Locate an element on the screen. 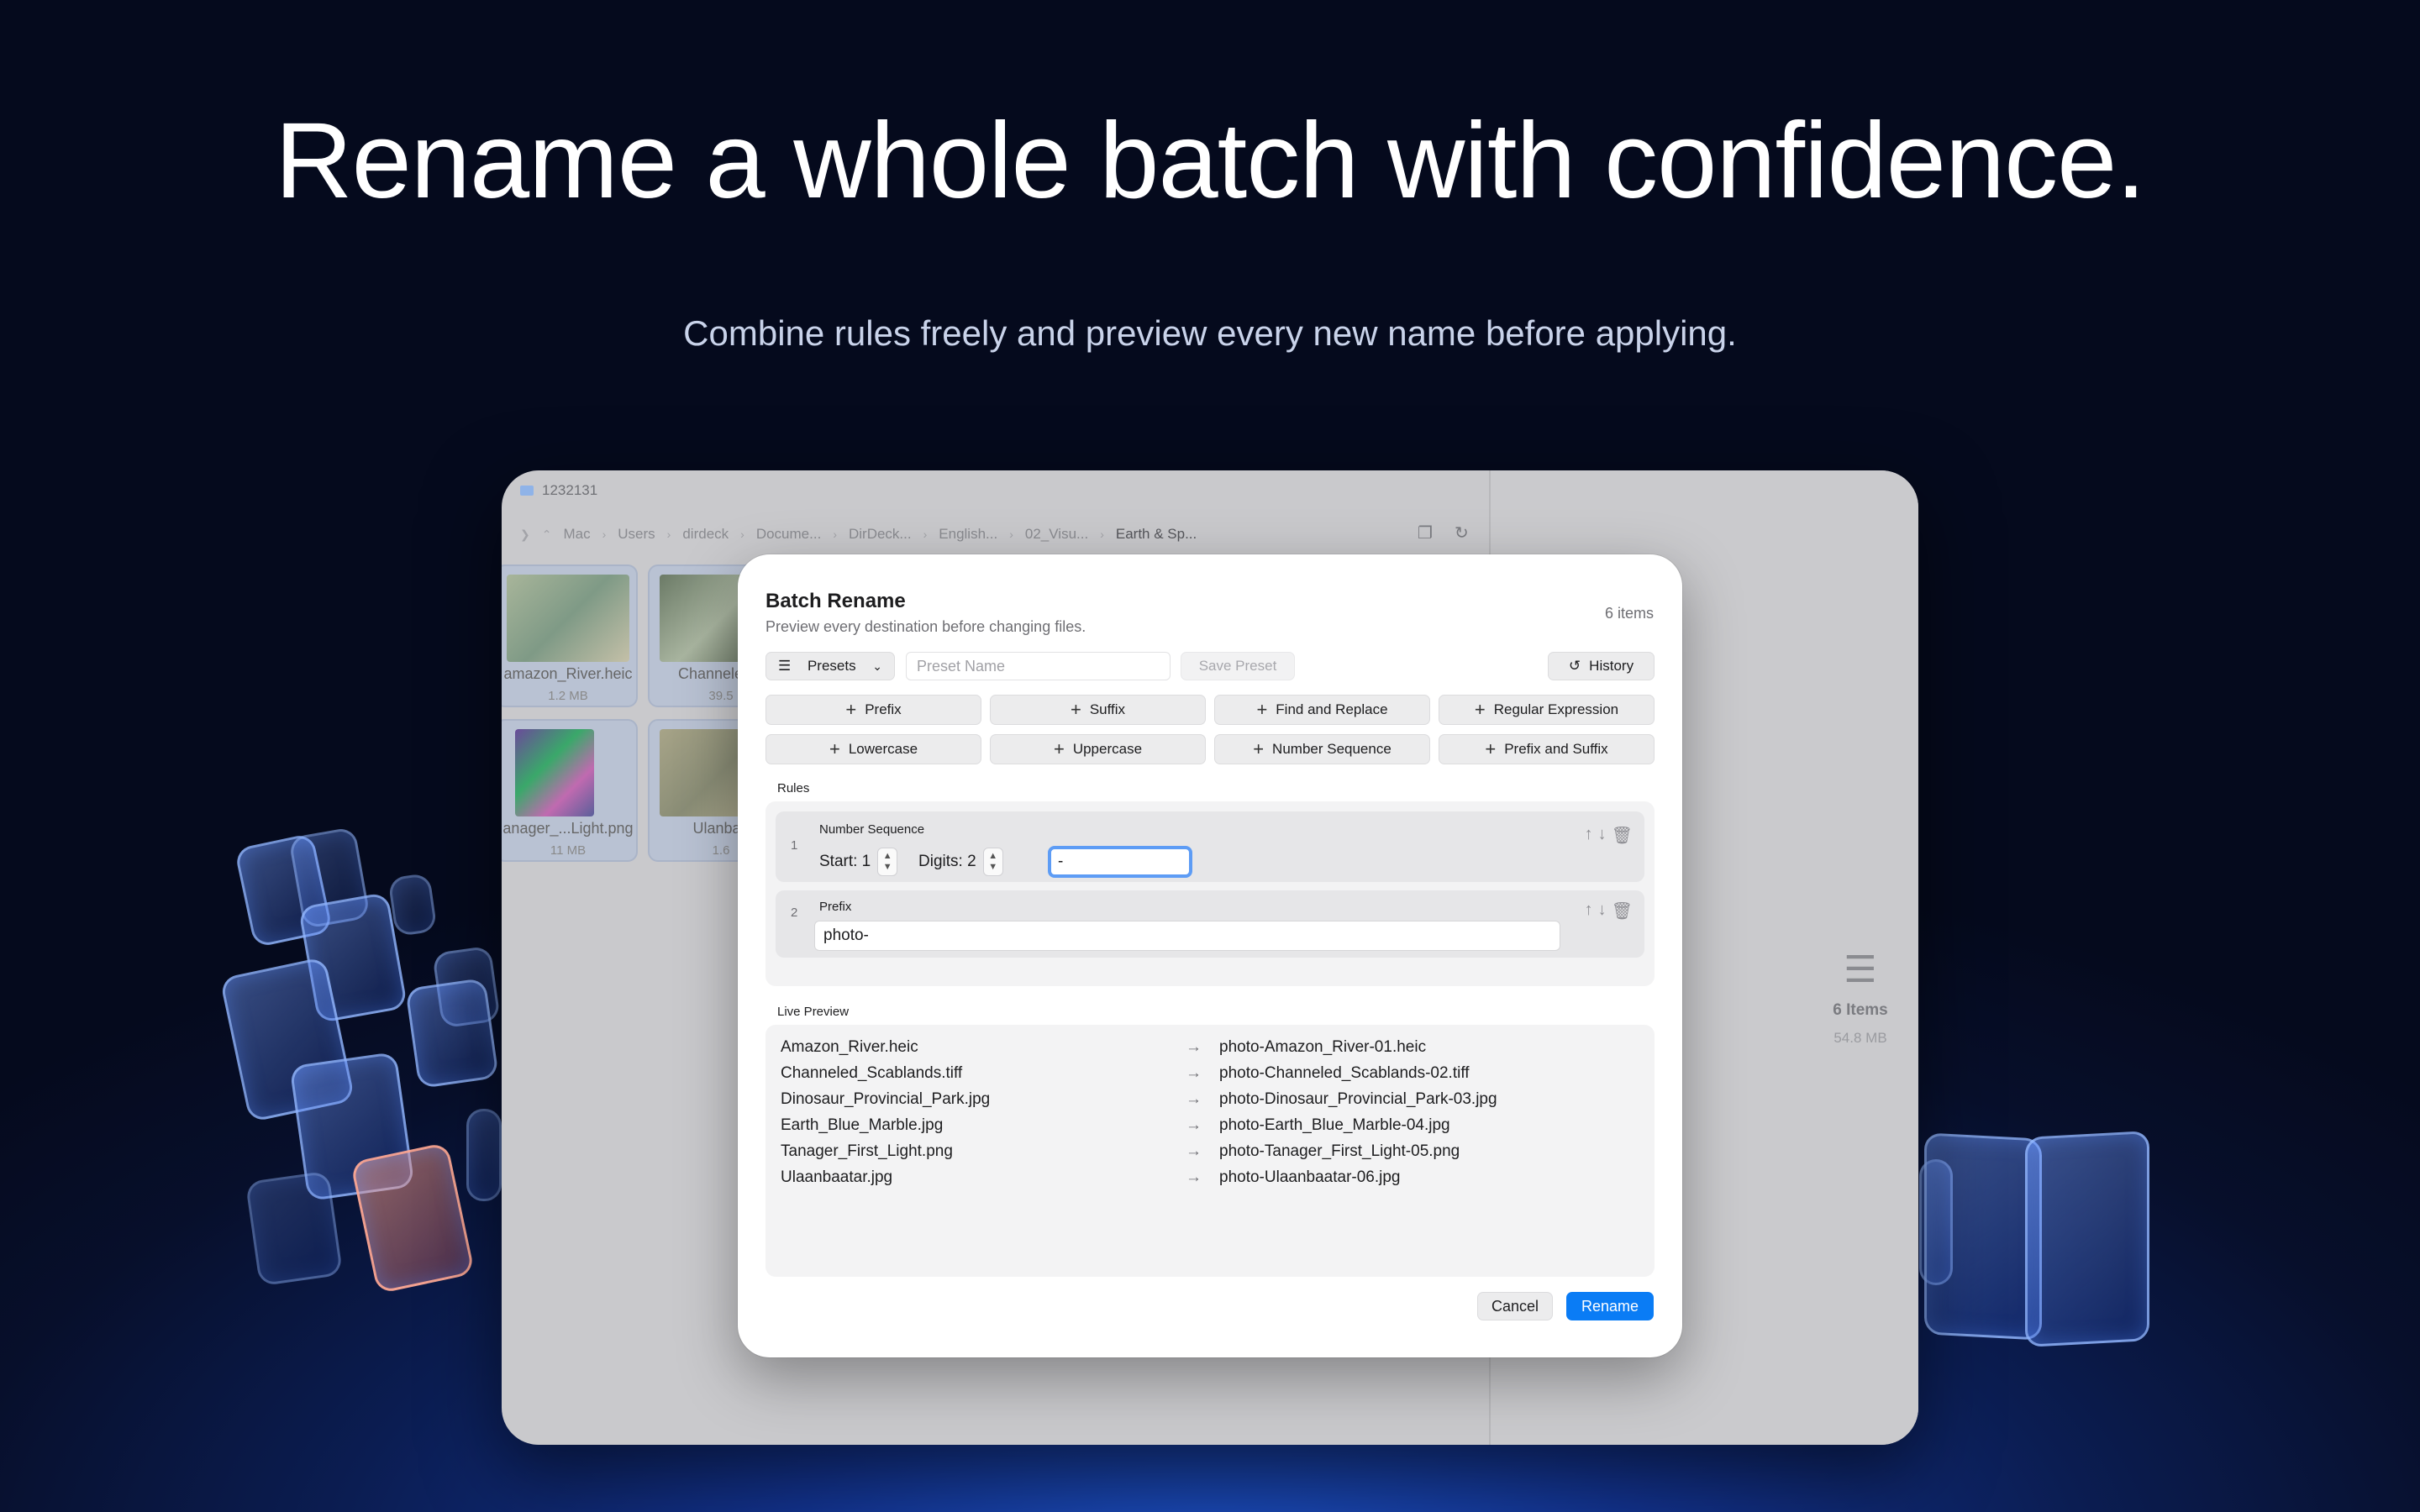 This screenshot has width=2420, height=1512. add-uppercase-rule-button: + Uppercase is located at coordinates (1098, 749).